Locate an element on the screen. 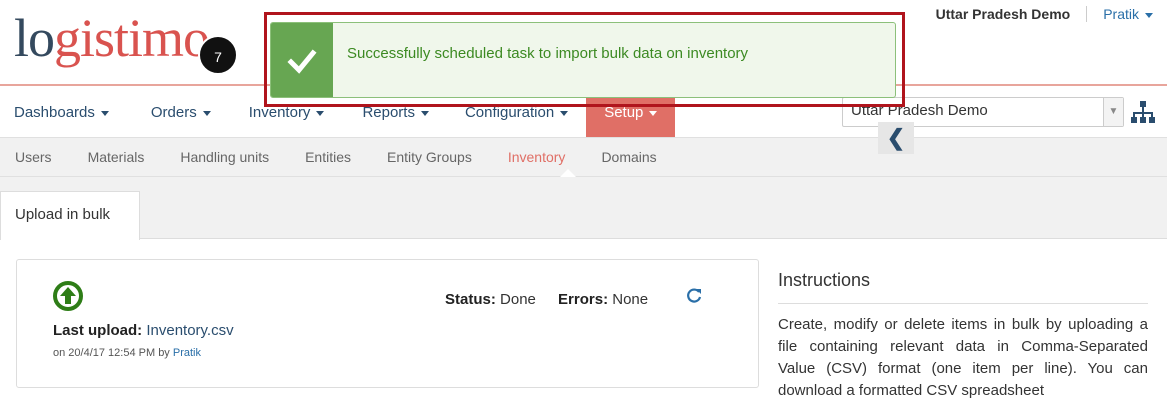 This screenshot has width=1167, height=409. nav-orders-label: Orders is located at coordinates (173, 112).